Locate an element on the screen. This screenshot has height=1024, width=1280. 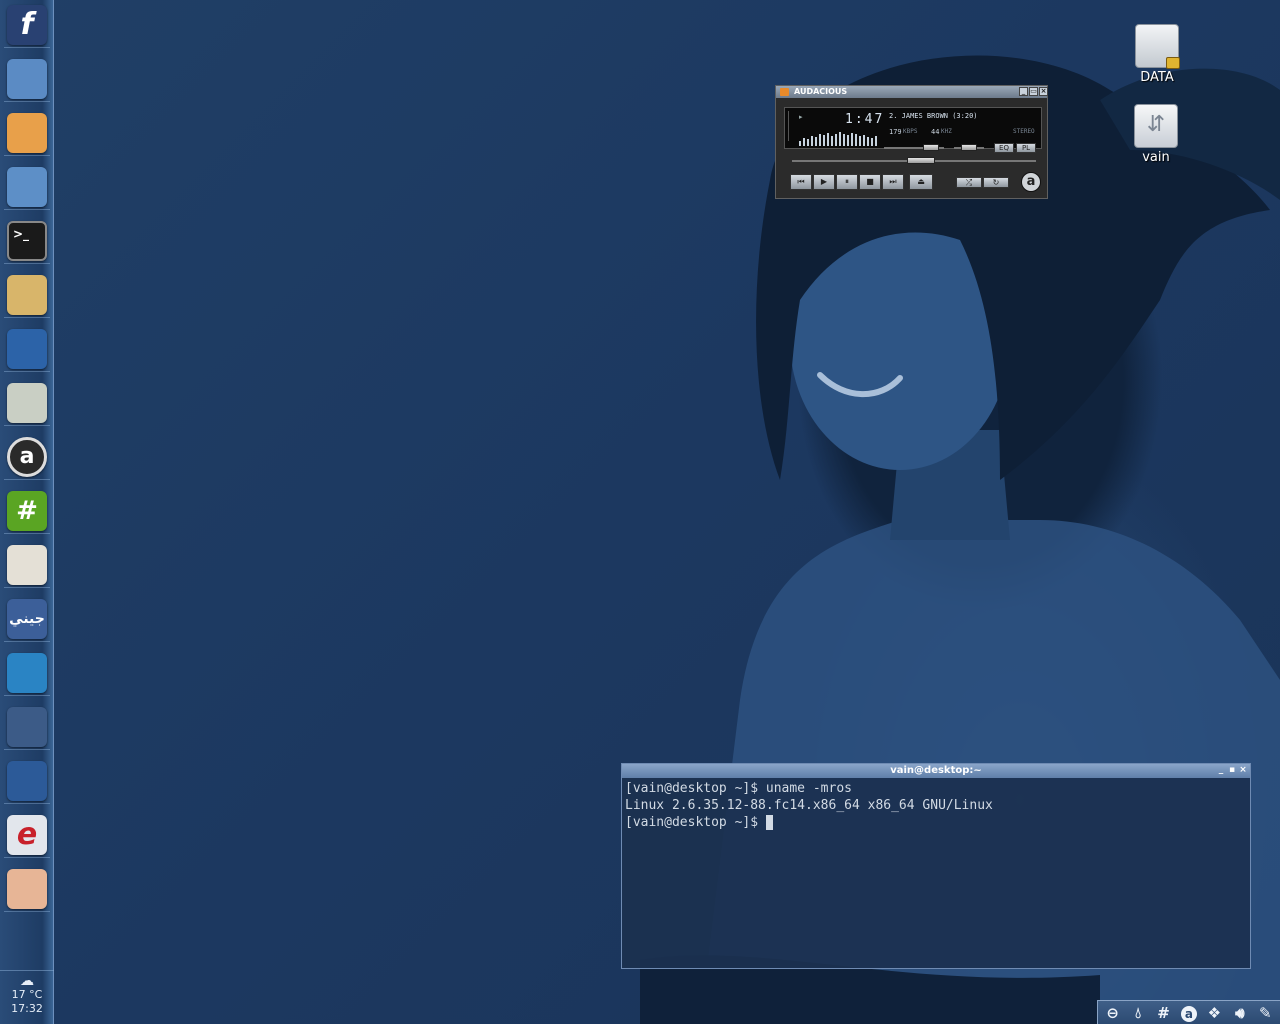
fedora-icon: f is located at coordinates (27, 24).